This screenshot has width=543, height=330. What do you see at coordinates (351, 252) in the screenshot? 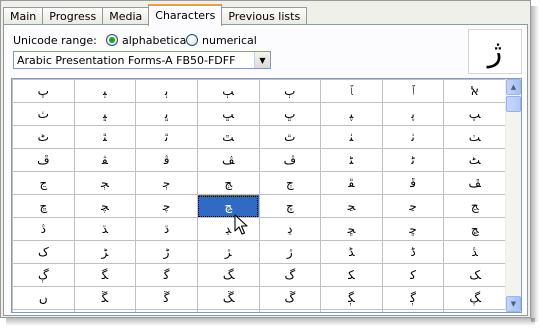
I see `grid-cell: ﮉ` at bounding box center [351, 252].